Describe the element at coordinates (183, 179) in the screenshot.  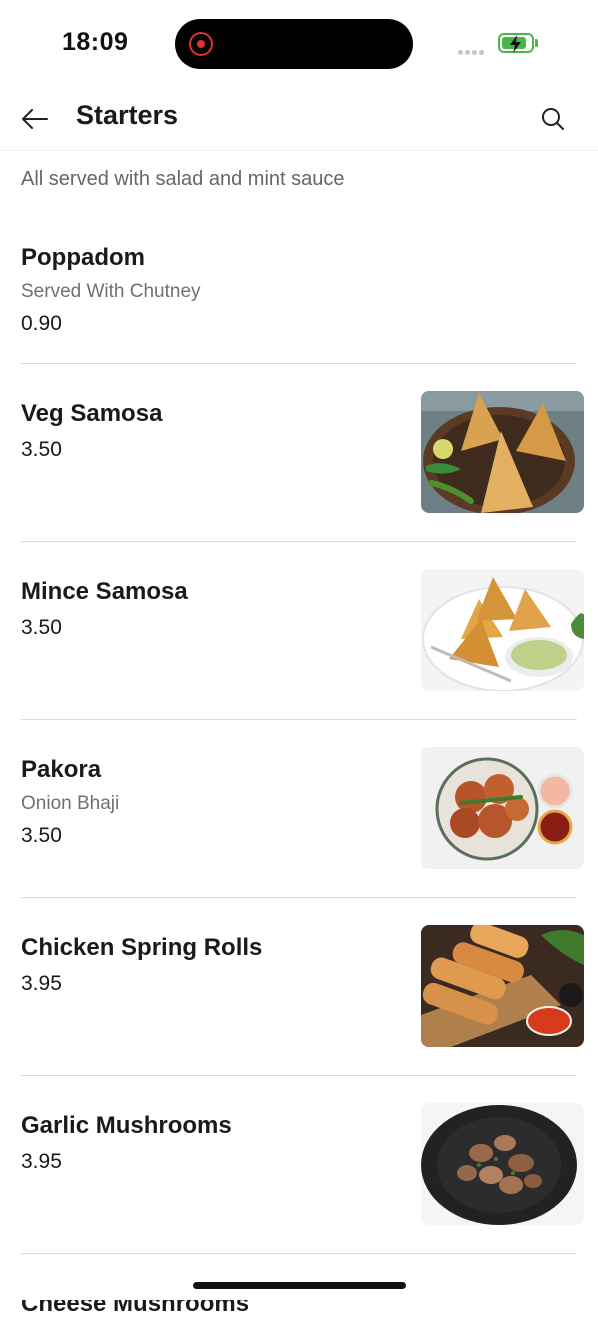
I see `section-subtitle: All served with salad and mint sauce` at that location.